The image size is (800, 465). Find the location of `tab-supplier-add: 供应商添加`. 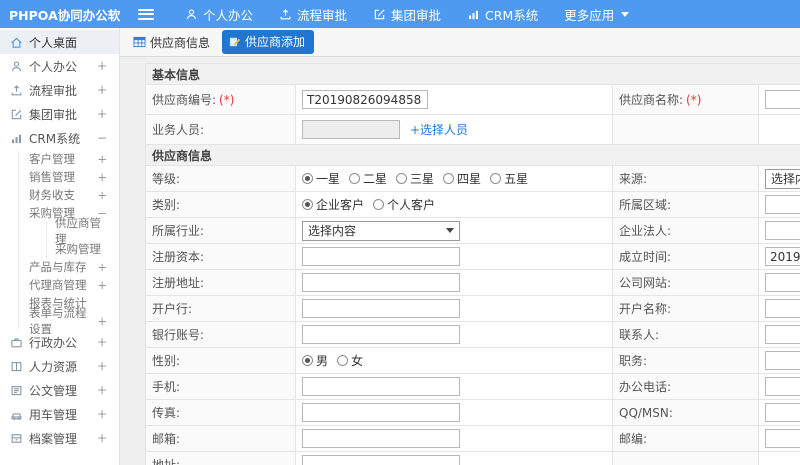

tab-supplier-add: 供应商添加 is located at coordinates (268, 42).